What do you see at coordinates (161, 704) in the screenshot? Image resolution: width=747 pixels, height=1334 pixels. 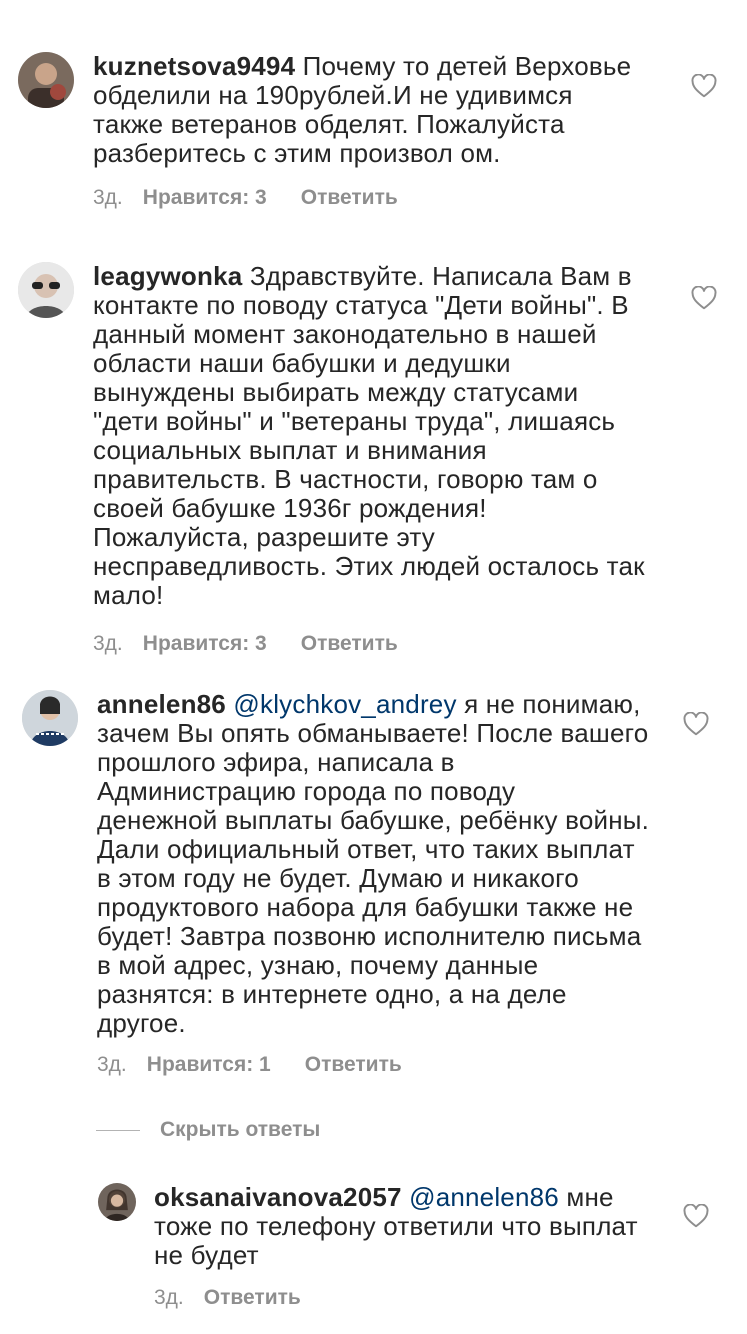 I see `comment-username: annelen86` at bounding box center [161, 704].